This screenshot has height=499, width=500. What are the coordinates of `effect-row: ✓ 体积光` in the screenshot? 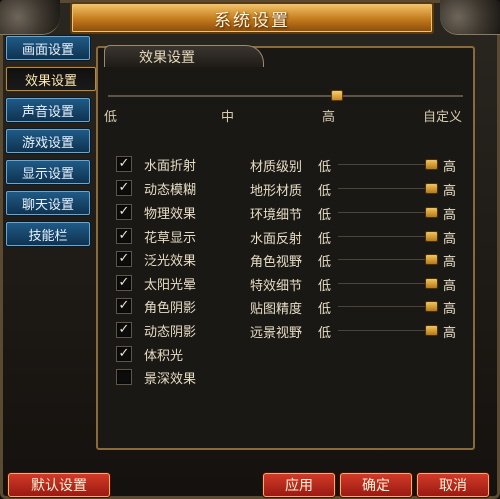 It's located at (149, 354).